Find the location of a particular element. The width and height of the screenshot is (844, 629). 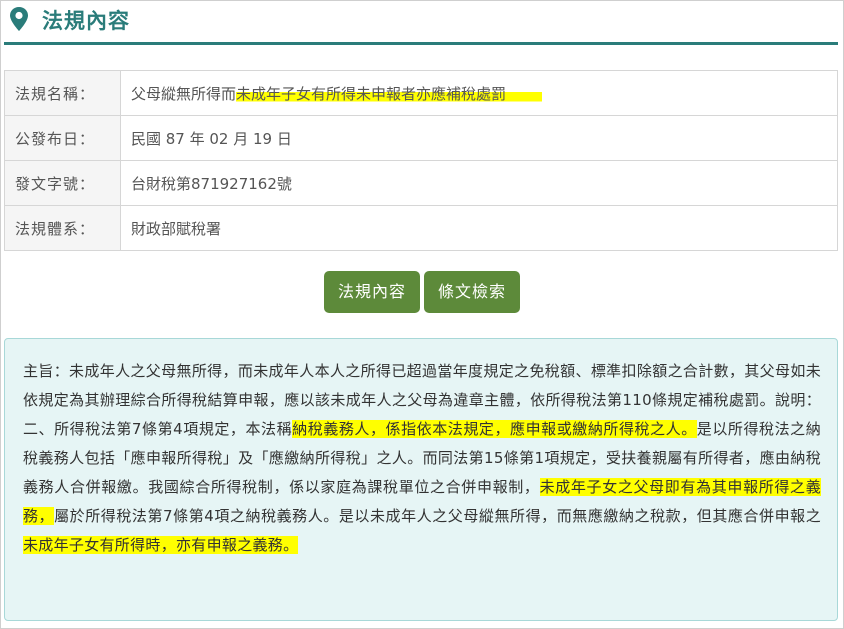

page-title: 法規內容 is located at coordinates (86, 21).